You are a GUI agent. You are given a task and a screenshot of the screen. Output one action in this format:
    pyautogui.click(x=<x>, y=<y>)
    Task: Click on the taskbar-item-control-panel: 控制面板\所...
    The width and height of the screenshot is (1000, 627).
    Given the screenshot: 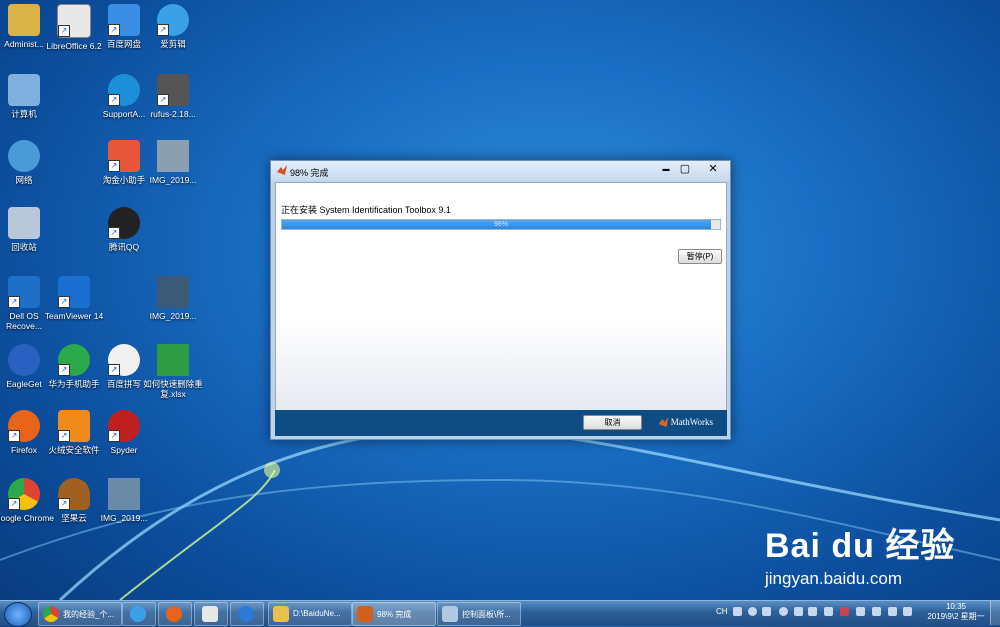 What is the action you would take?
    pyautogui.click(x=479, y=614)
    